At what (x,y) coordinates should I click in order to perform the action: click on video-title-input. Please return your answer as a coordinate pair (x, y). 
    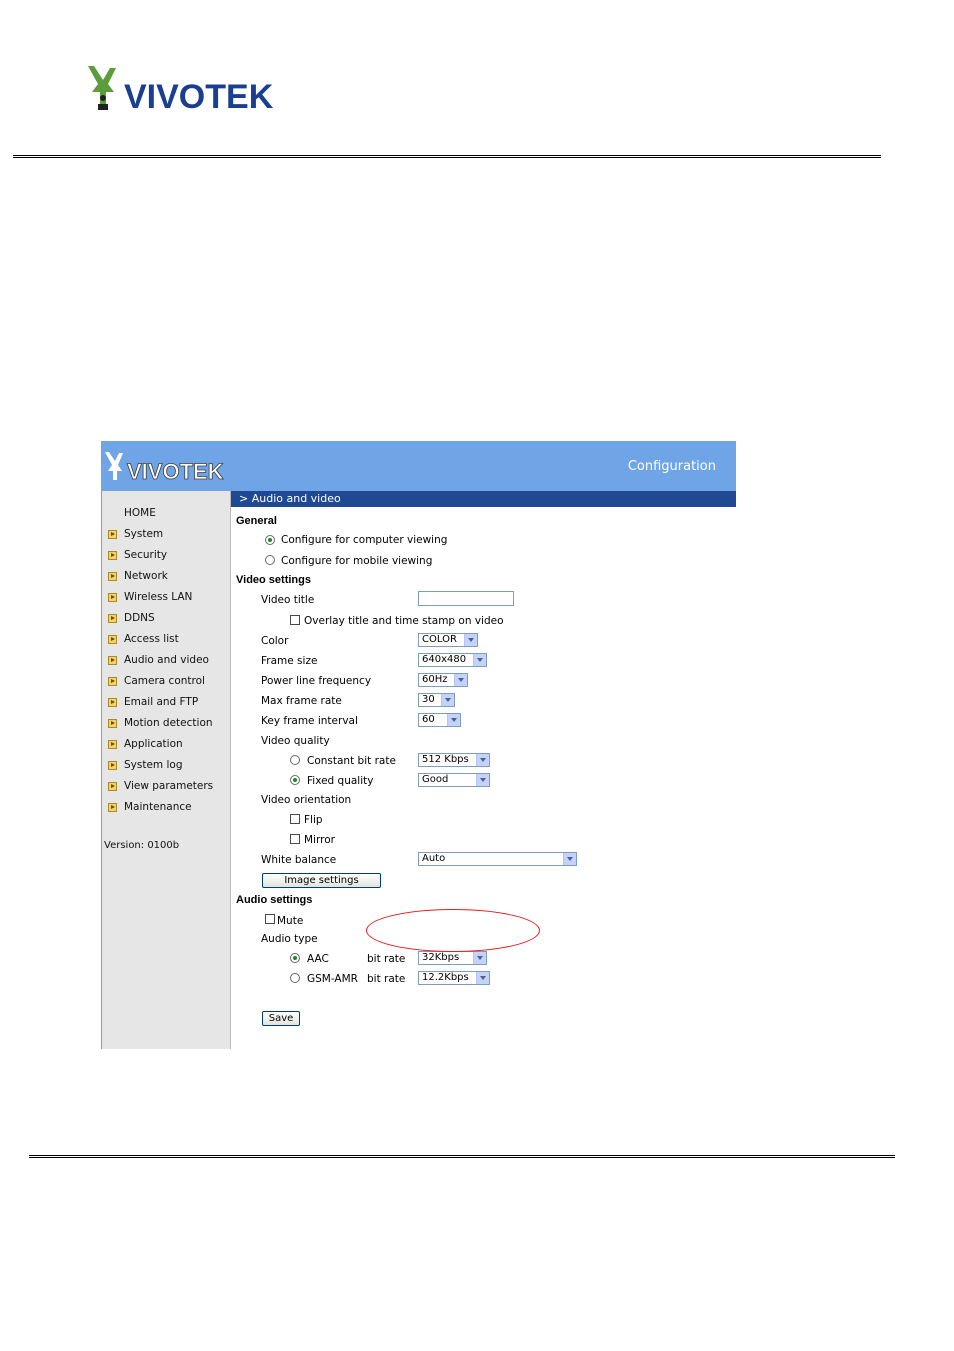
    Looking at the image, I should click on (466, 598).